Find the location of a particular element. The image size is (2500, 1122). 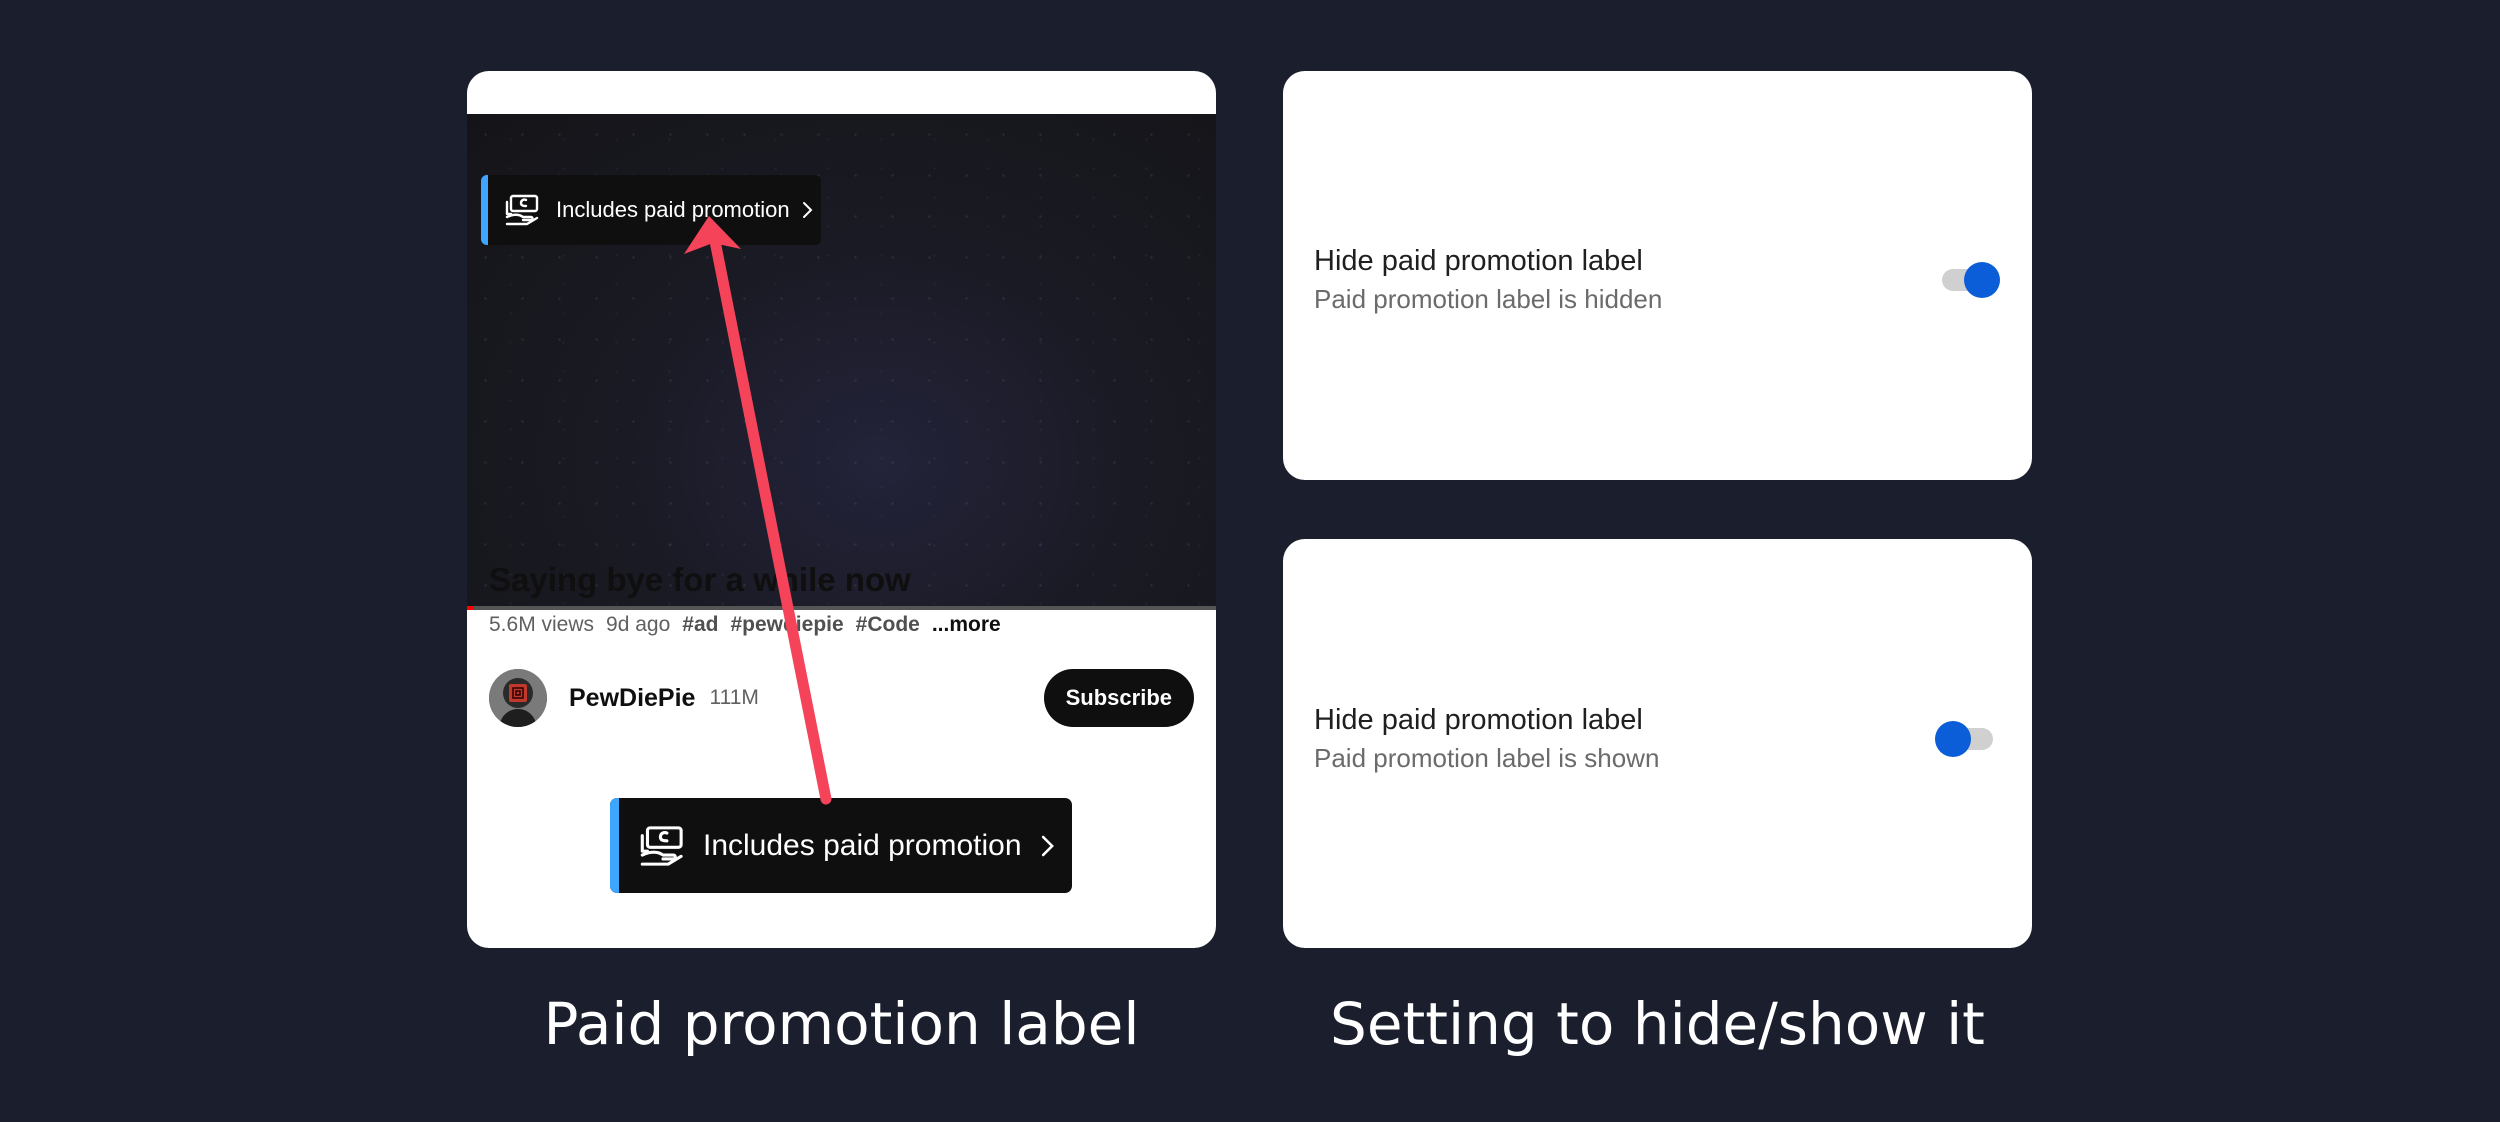

upload-age: 9d ago is located at coordinates (638, 624).